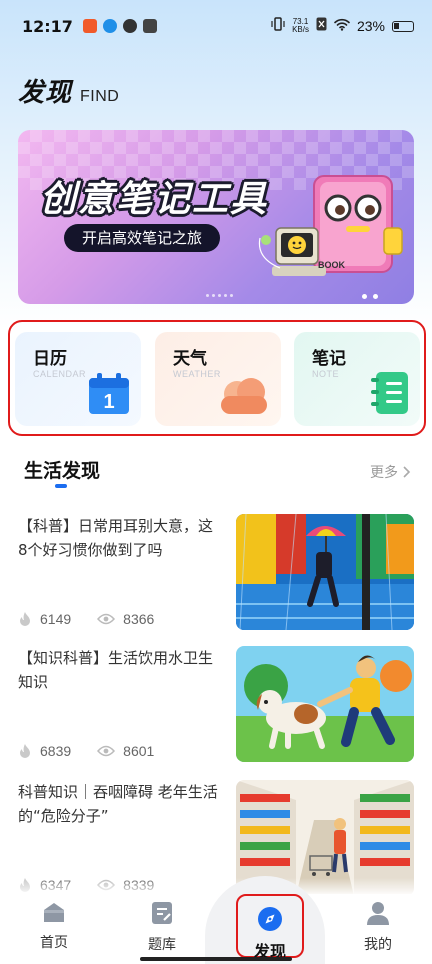 Image resolution: width=432 pixels, height=964 pixels. What do you see at coordinates (370, 296) in the screenshot?
I see `banner-pagination` at bounding box center [370, 296].